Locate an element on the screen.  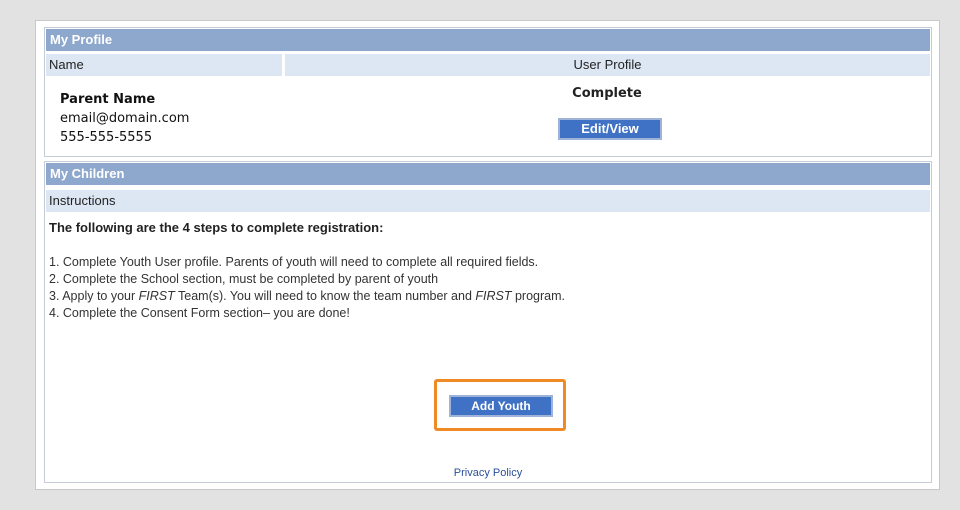
profile-column-headers: Name User Profile is located at coordinates (488, 65).